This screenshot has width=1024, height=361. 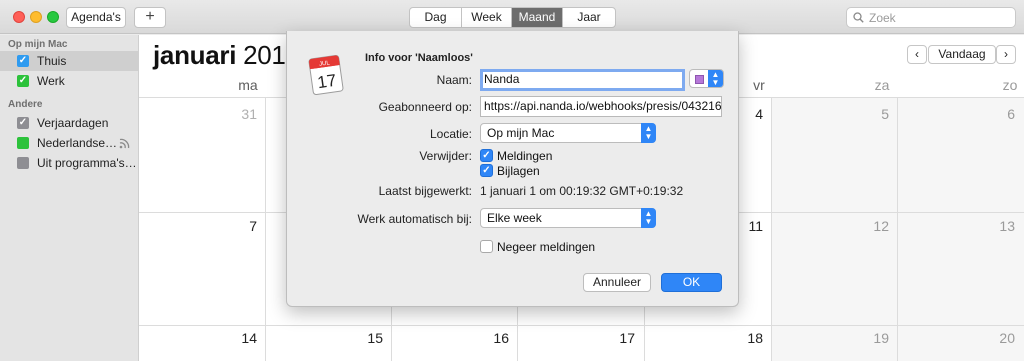 I want to click on day-cell-number: 20, so click(x=956, y=338).